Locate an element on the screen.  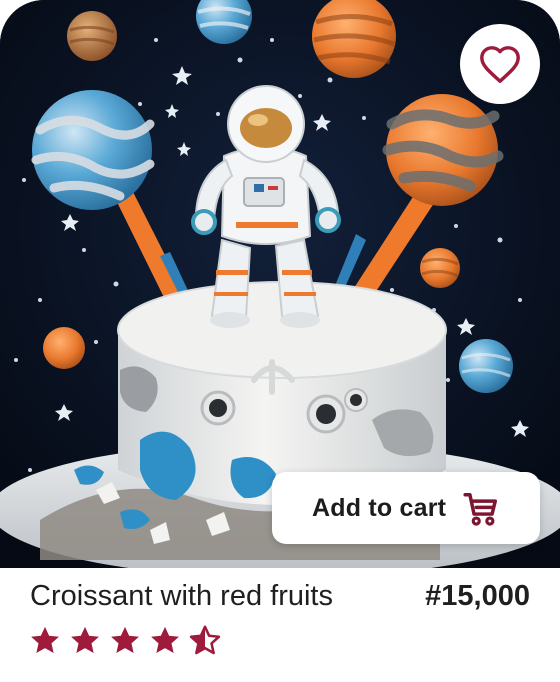
favorite-button is located at coordinates (500, 64).